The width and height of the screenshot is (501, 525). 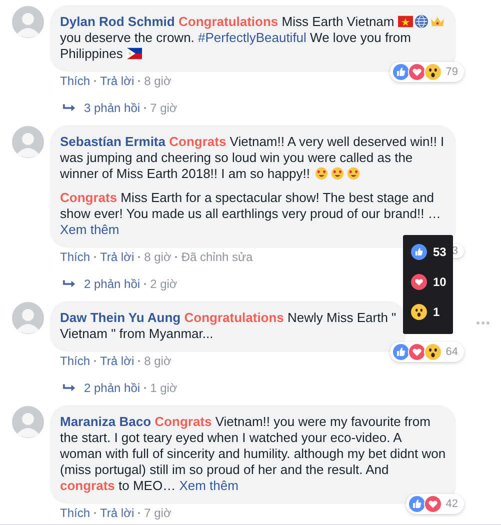 I want to click on author-name-link: Daw Thein Yu Aung, so click(x=120, y=317).